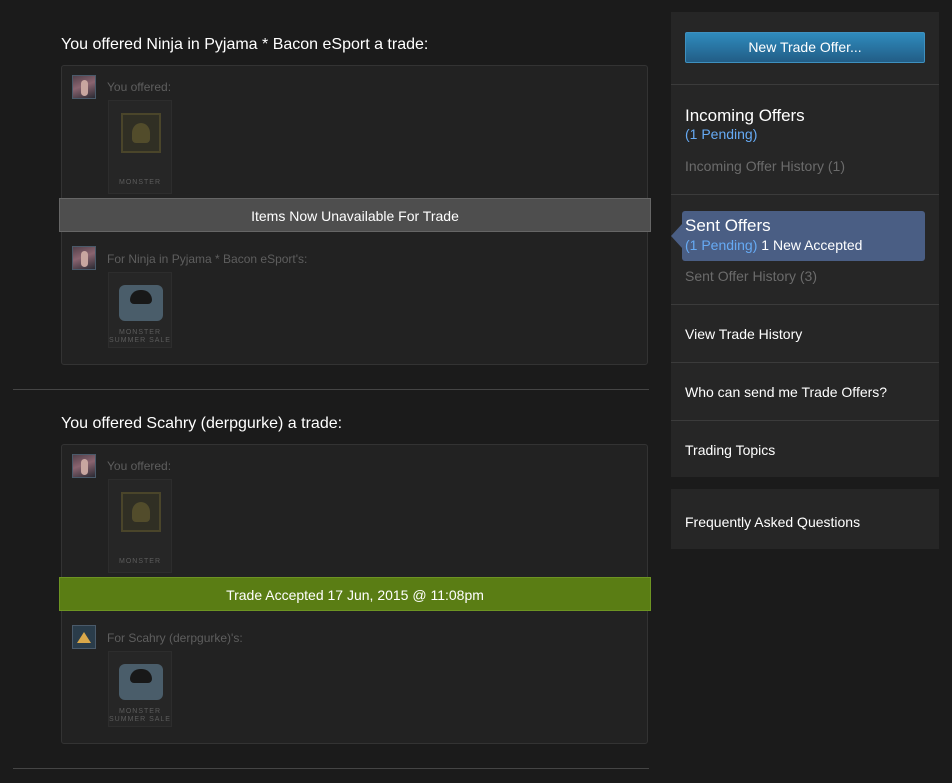 The image size is (952, 783). Describe the element at coordinates (202, 423) in the screenshot. I see `offer-title: You offered Scahry (derpgurke) a trade:` at that location.